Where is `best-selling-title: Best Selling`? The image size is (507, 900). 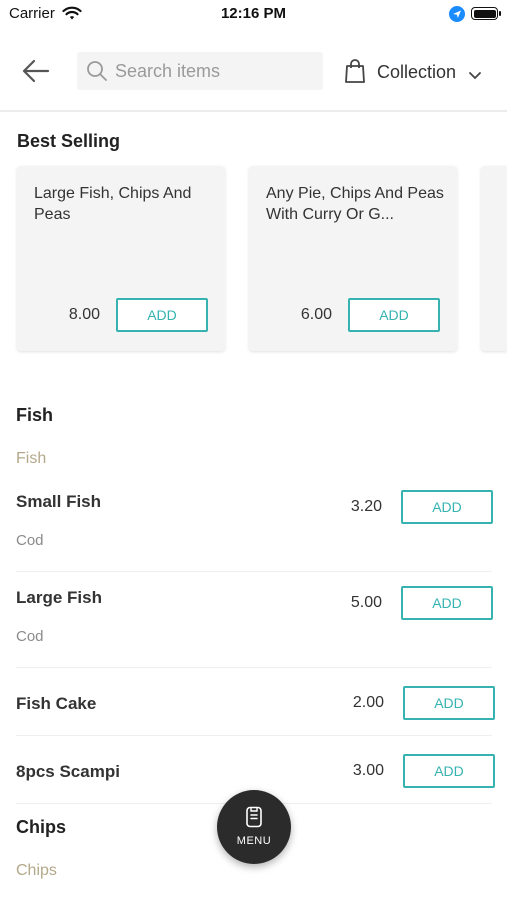 best-selling-title: Best Selling is located at coordinates (69, 141).